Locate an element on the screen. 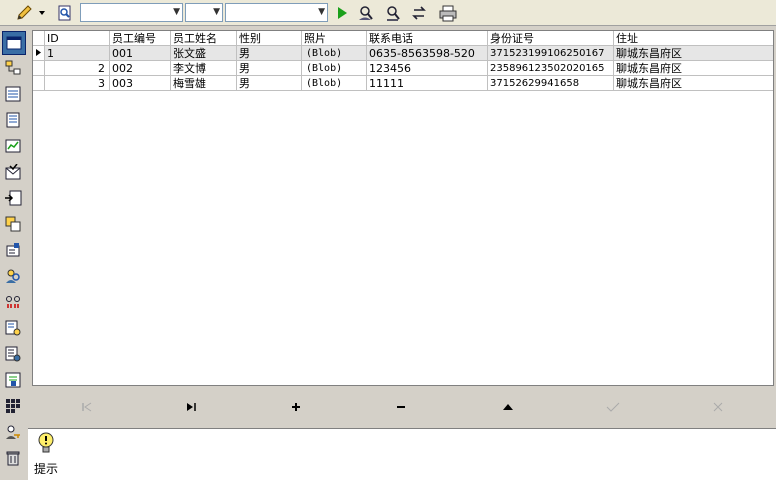 This screenshot has height=480, width=776. list-view-icon is located at coordinates (13, 94).